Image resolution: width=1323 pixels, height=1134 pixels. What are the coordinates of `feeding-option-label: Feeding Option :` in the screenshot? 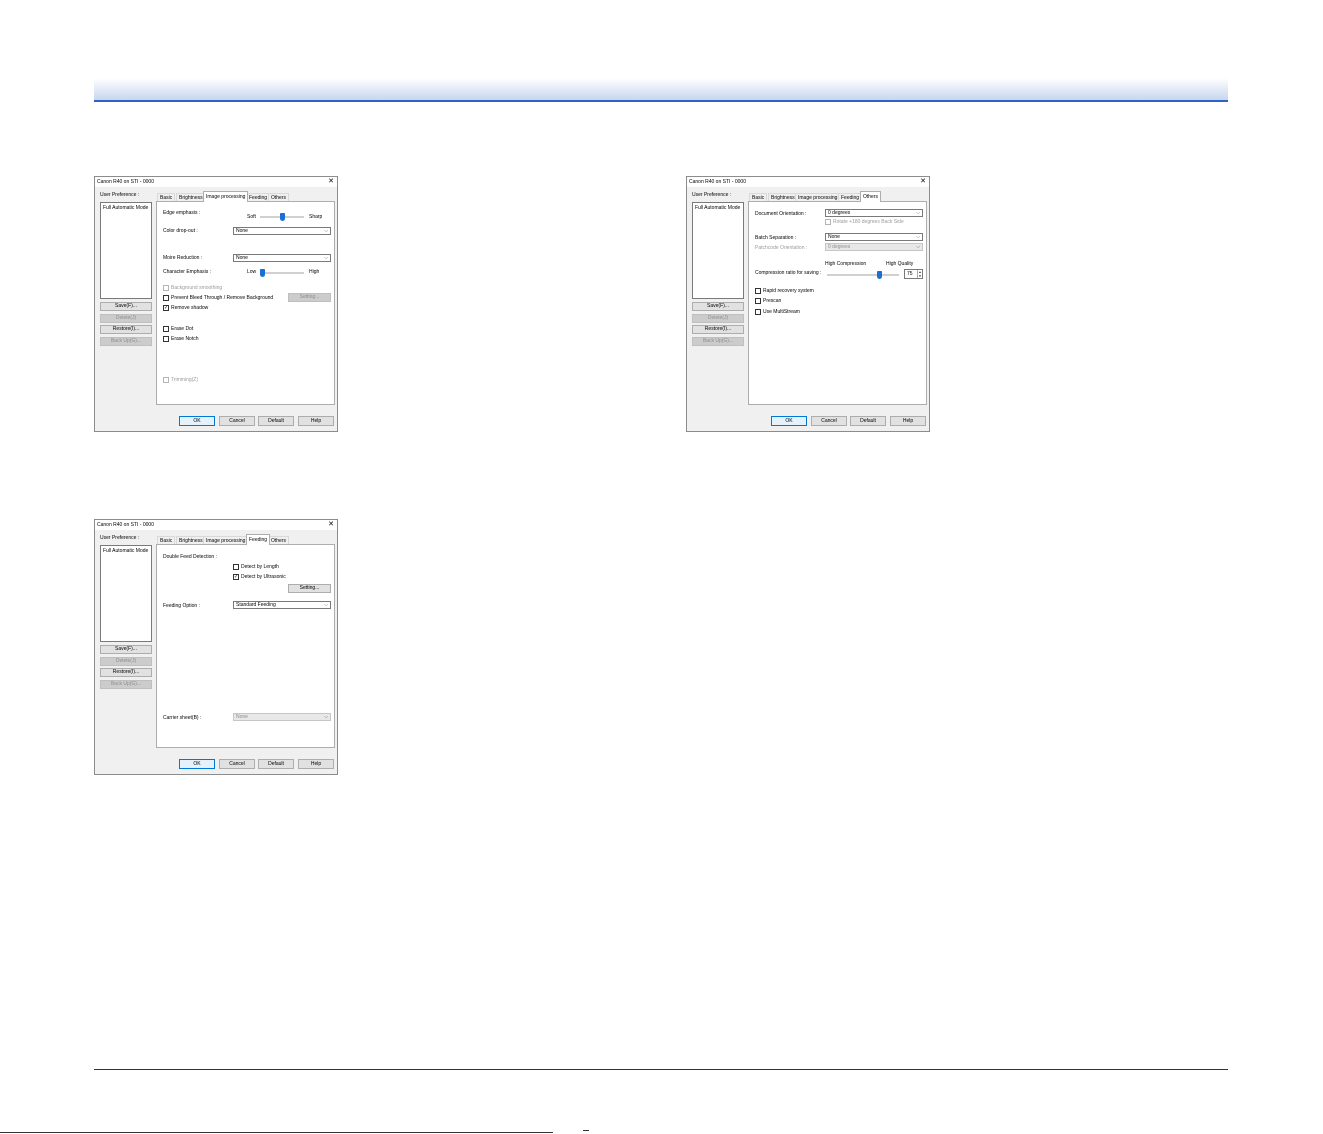 It's located at (181, 606).